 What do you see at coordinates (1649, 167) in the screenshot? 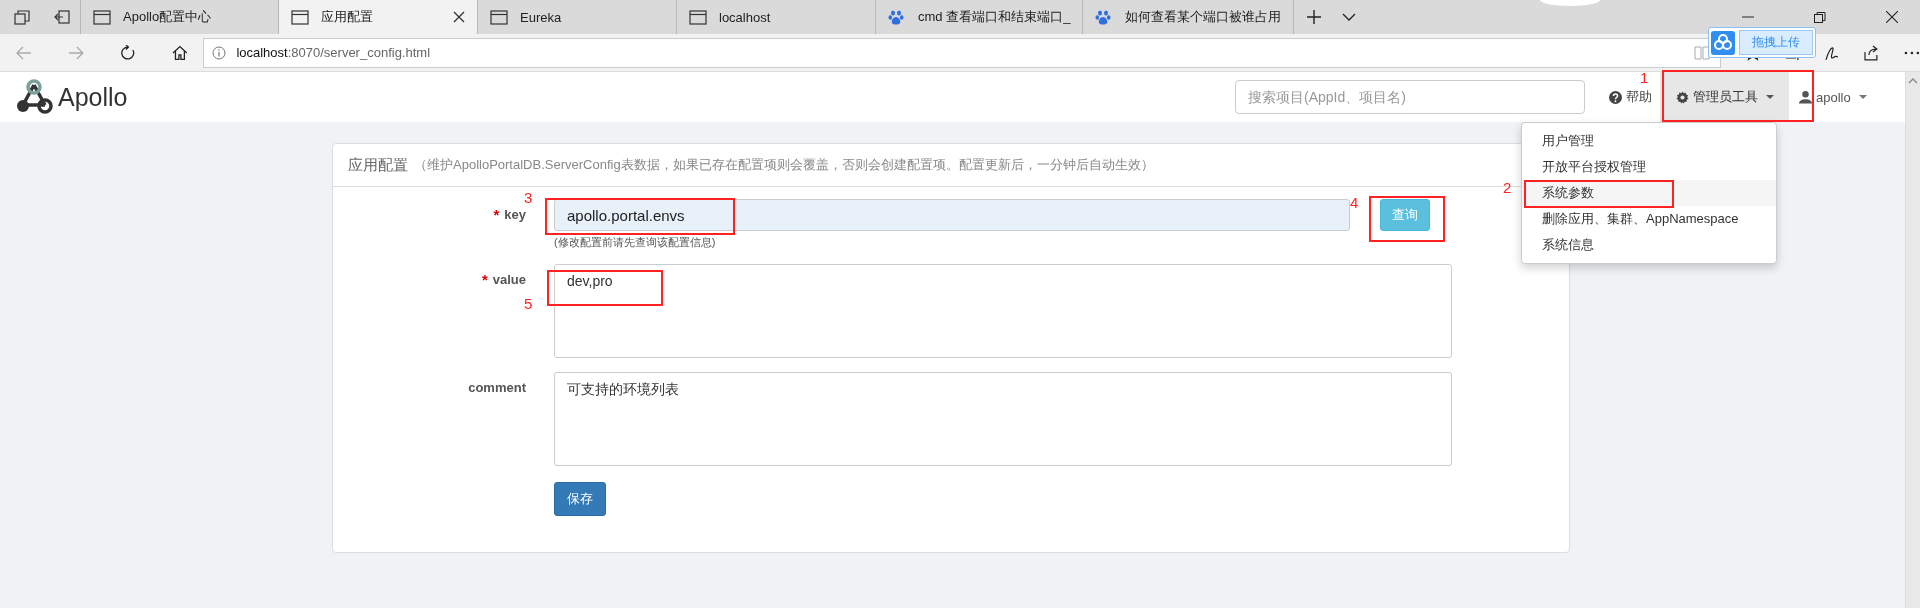
I see `menu-item: 开放平台授权管理` at bounding box center [1649, 167].